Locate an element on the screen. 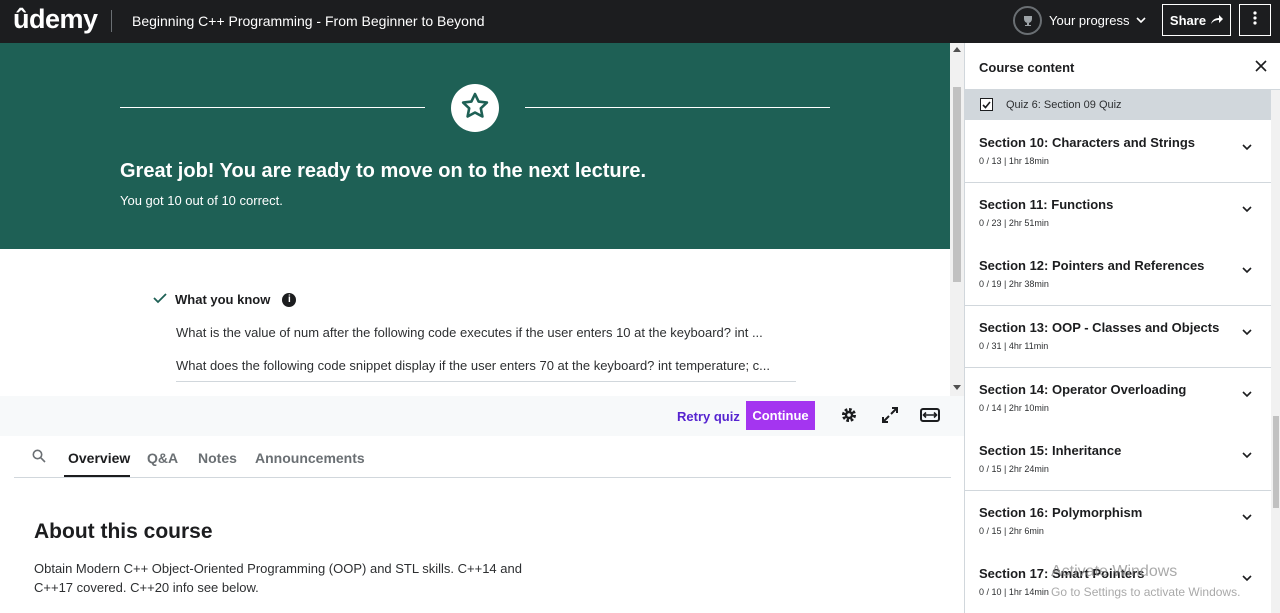  section-meta: 0 / 13 | 1hr 18min is located at coordinates (1014, 161).